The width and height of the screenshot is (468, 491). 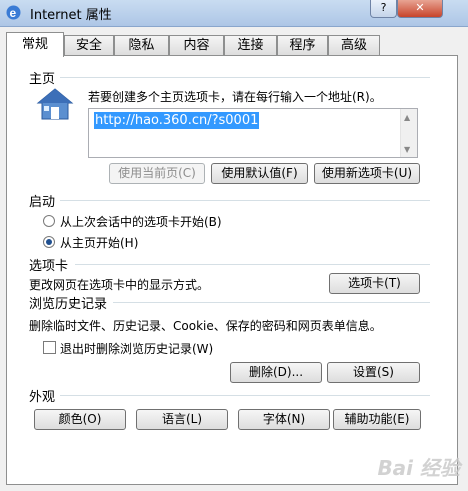 What do you see at coordinates (177, 120) in the screenshot?
I see `homepage-url-text: http://hao.360.cn/?s0001` at bounding box center [177, 120].